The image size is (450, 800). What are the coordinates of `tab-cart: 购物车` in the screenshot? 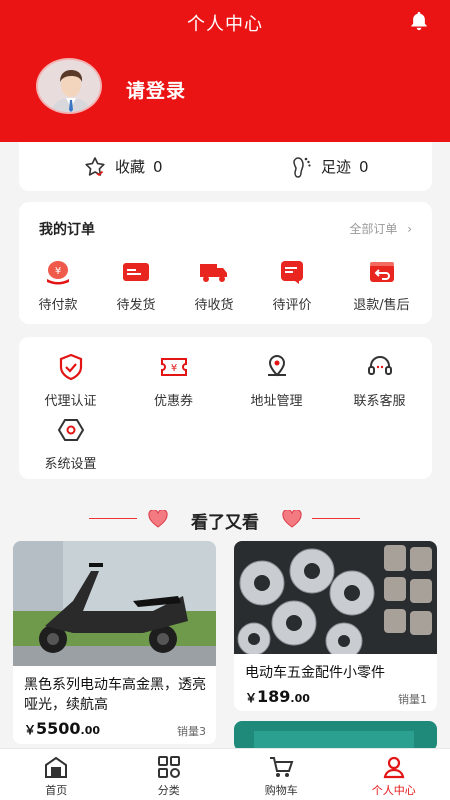 It's located at (281, 774).